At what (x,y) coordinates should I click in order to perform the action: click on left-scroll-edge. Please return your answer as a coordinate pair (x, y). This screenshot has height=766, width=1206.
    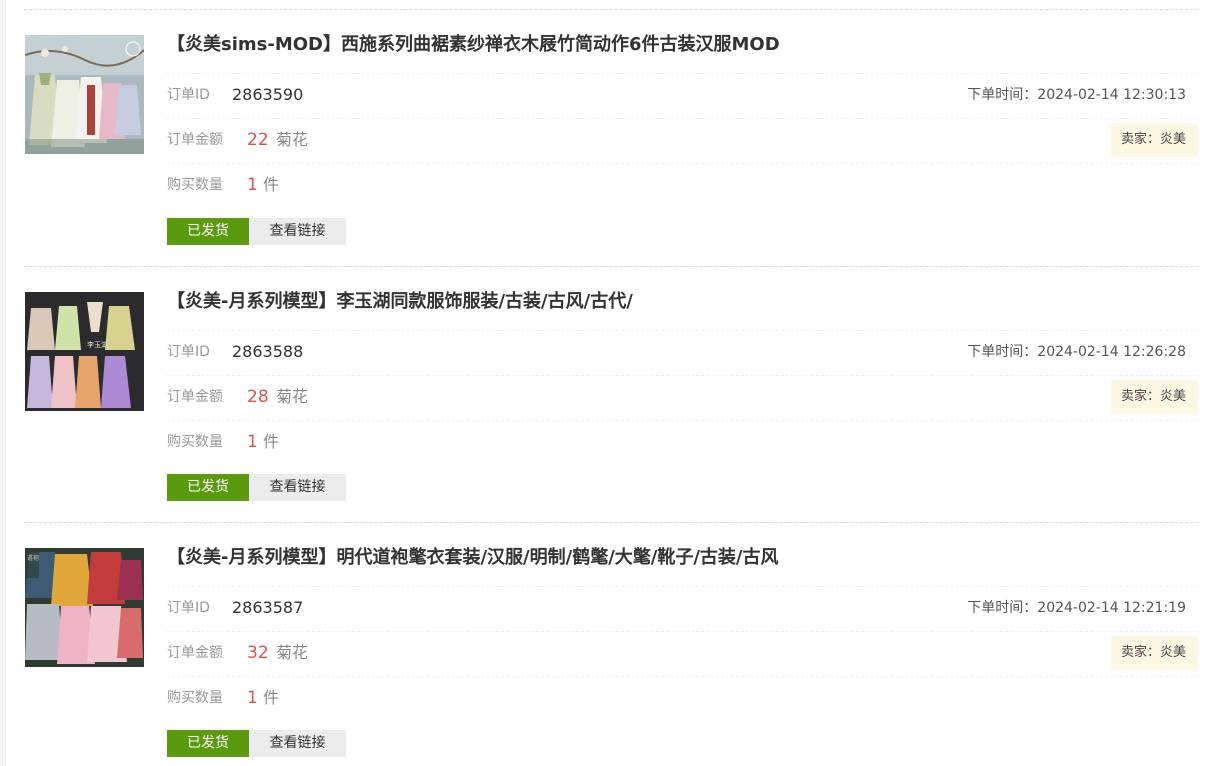
    Looking at the image, I should click on (3, 383).